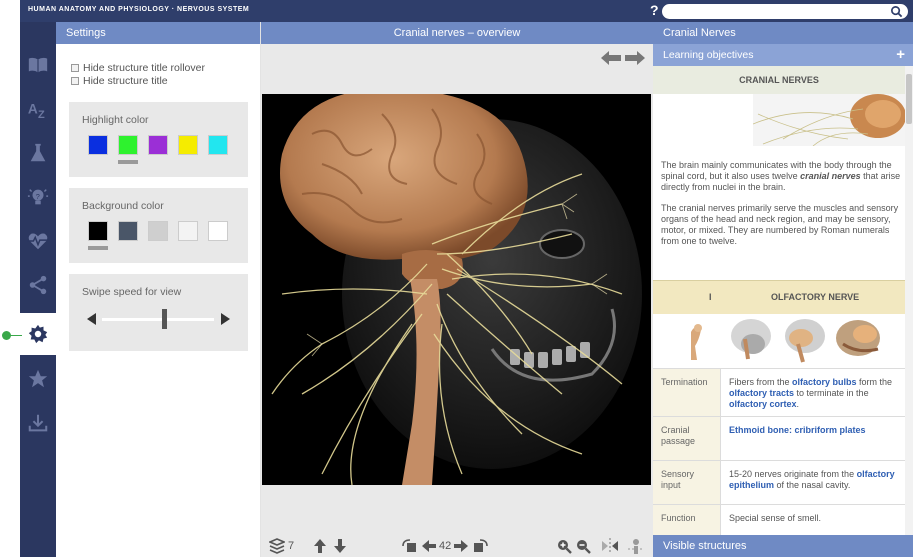 The height and width of the screenshot is (557, 919). What do you see at coordinates (429, 546) in the screenshot?
I see `arrow-left-icon` at bounding box center [429, 546].